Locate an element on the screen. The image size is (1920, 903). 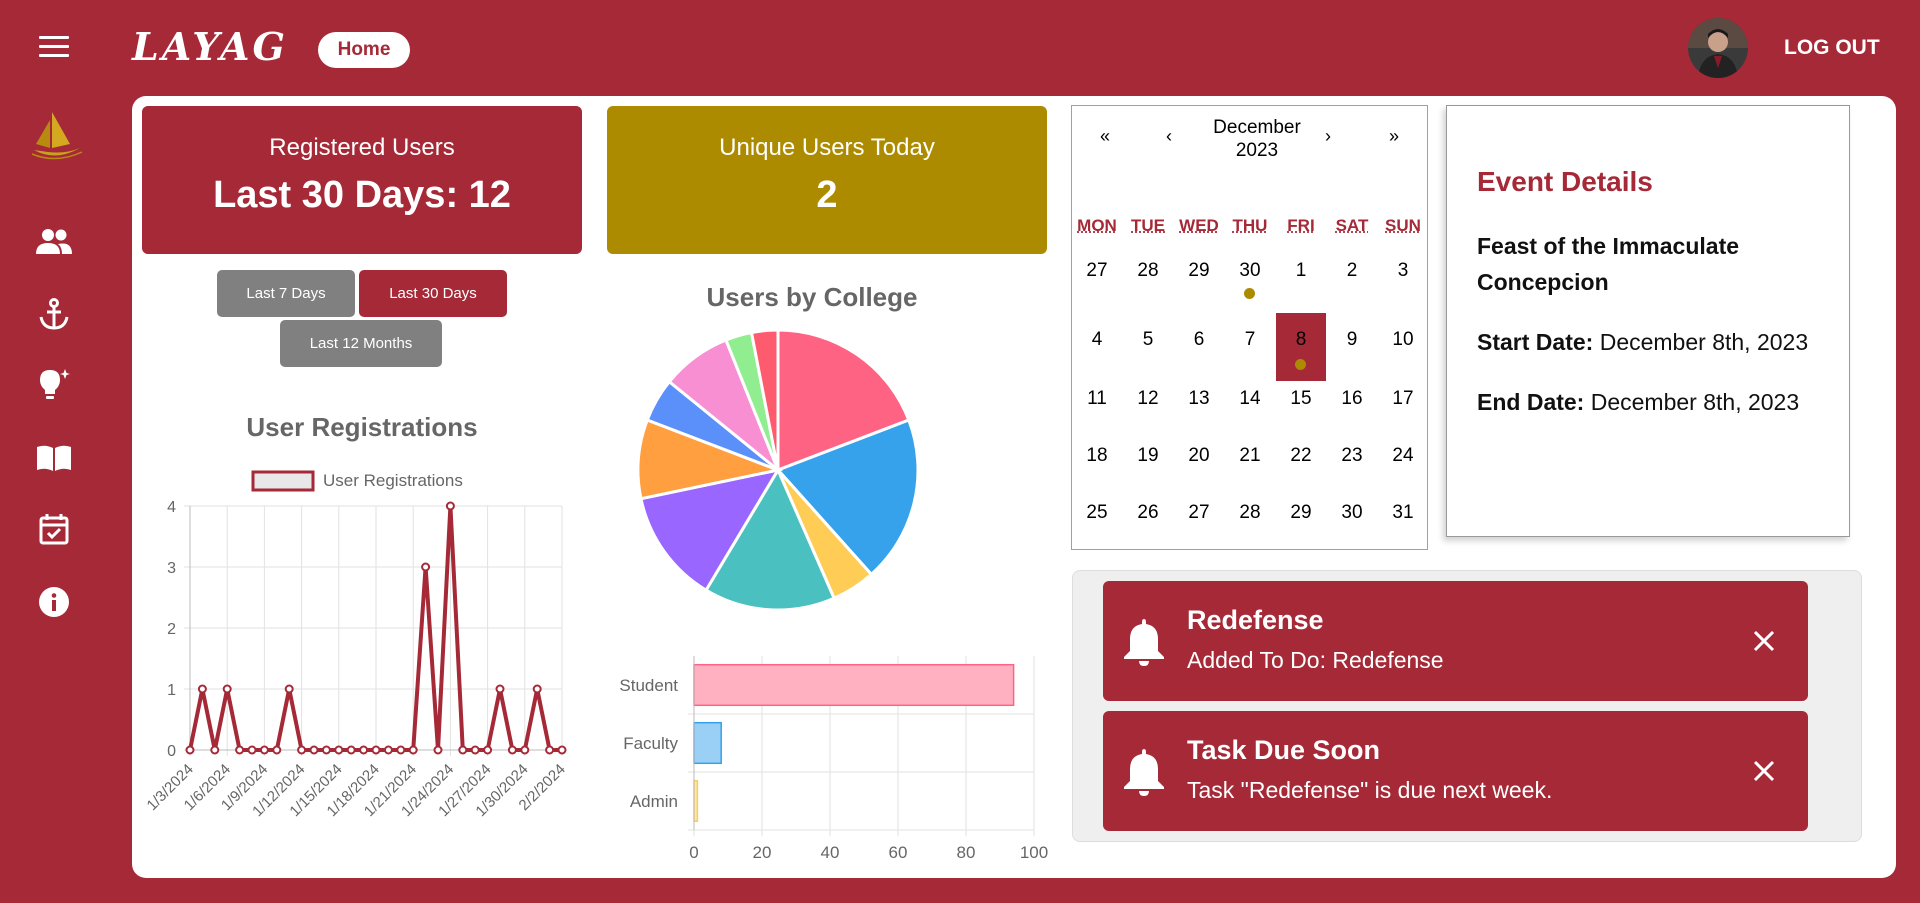
end-date-value: December 8th, 2023 is located at coordinates (1695, 402).